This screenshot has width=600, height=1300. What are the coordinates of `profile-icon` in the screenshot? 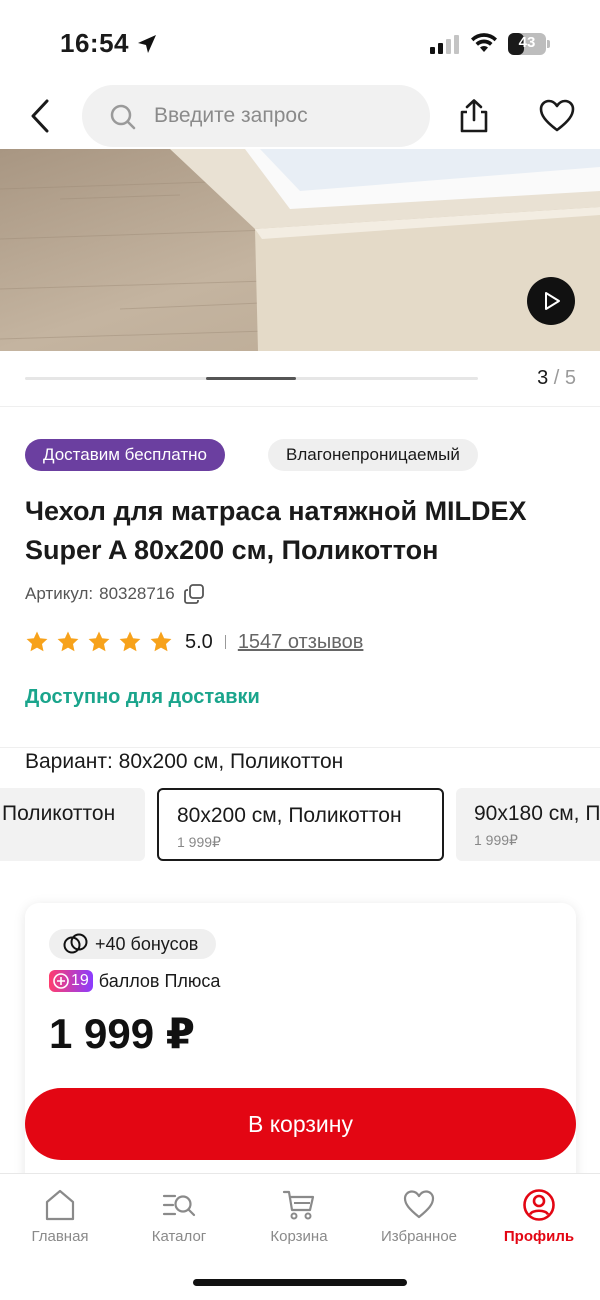 It's located at (539, 1205).